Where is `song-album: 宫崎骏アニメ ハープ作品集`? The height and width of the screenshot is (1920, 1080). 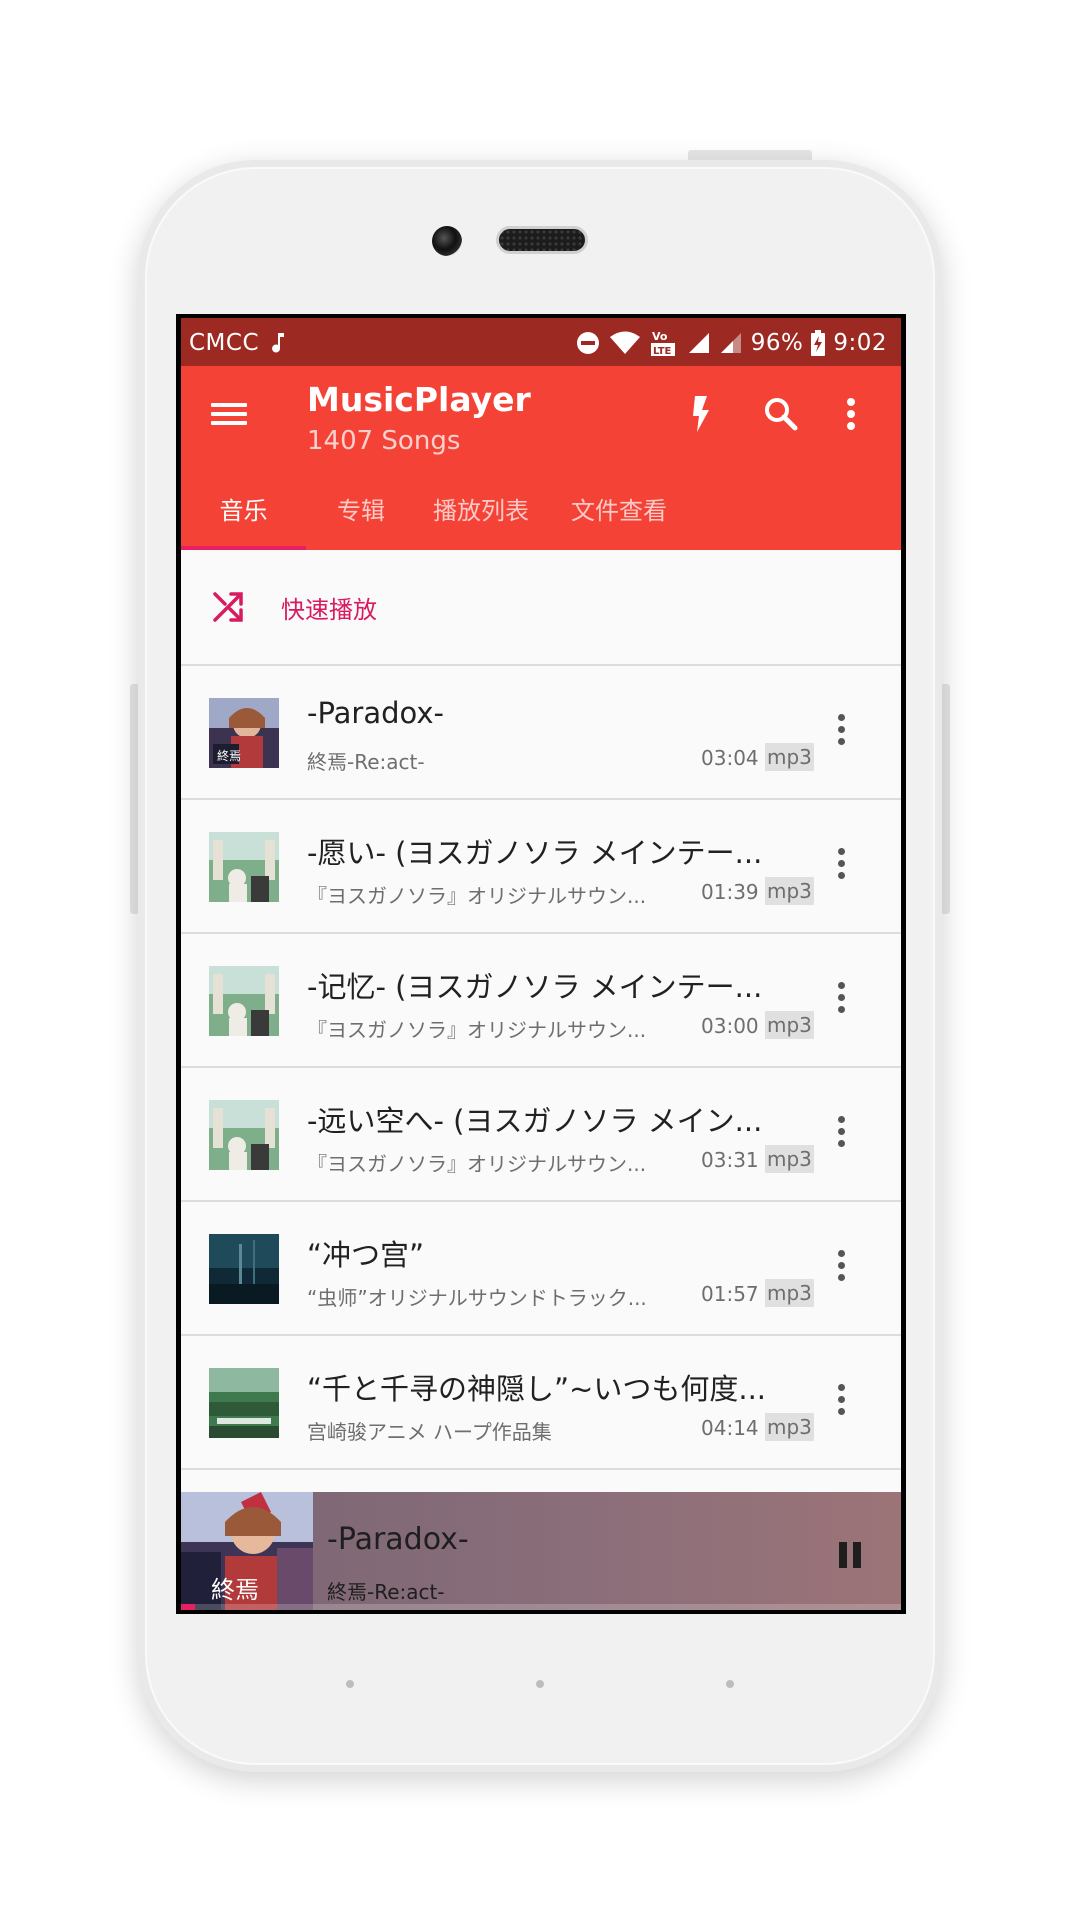
song-album: 宫崎骏アニメ ハープ作品集 is located at coordinates (429, 1432).